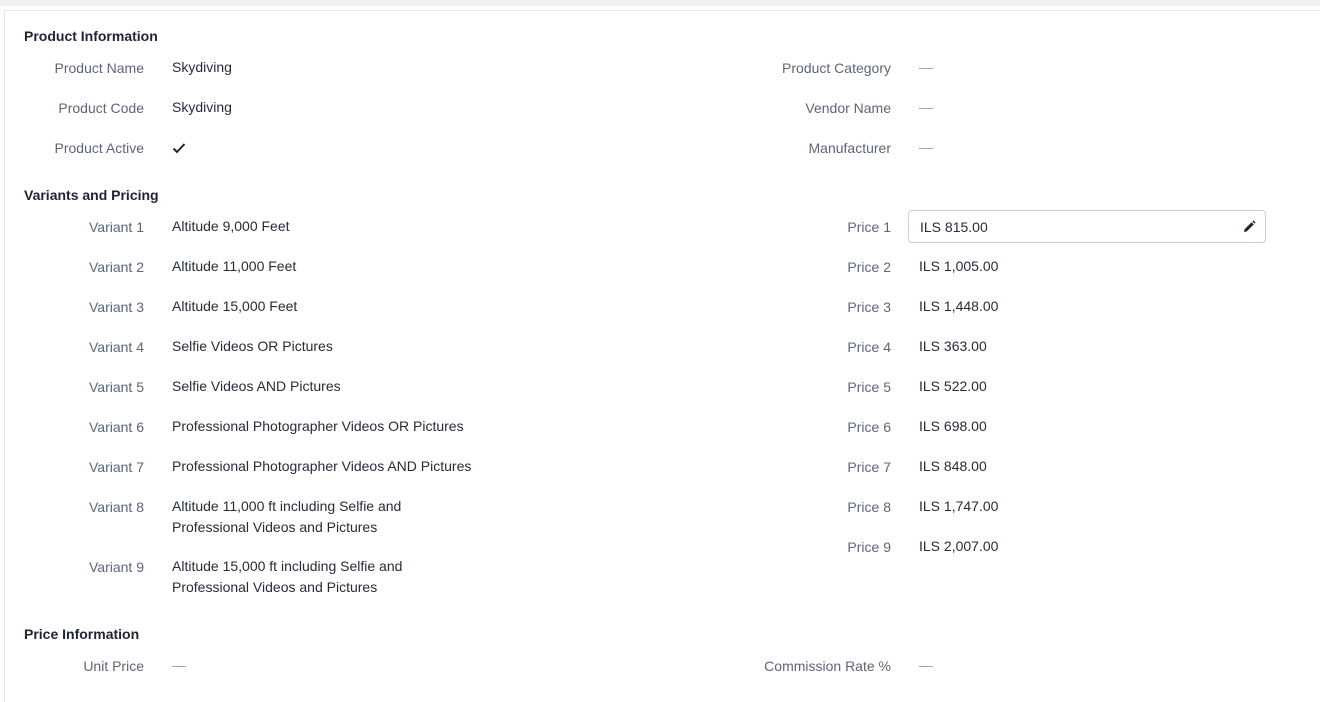  What do you see at coordinates (958, 306) in the screenshot?
I see `price-value: ILS 1,448.00` at bounding box center [958, 306].